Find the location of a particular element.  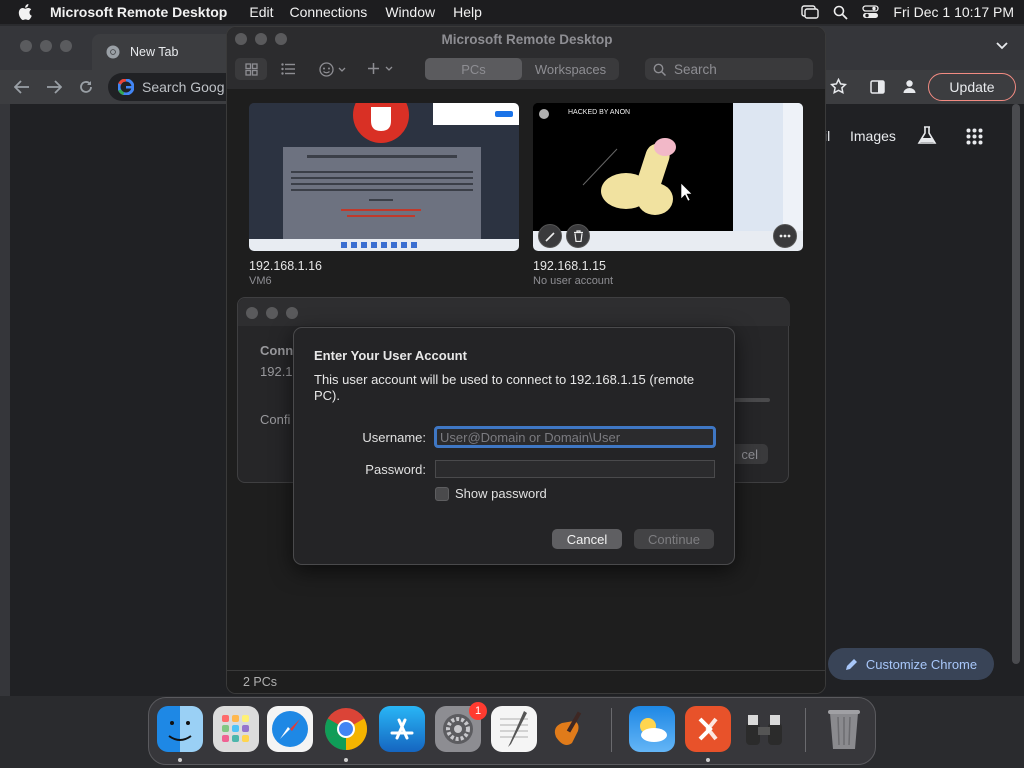

chrome-scrollbar is located at coordinates (1016, 384).